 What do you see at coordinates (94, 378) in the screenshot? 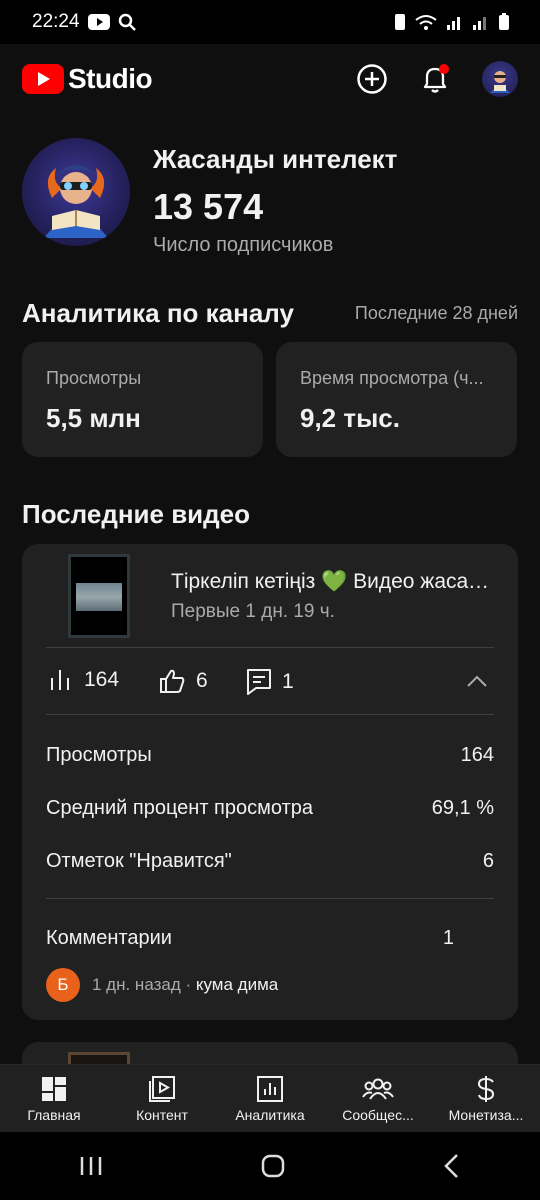
I see `views-card-label: Просмотры` at bounding box center [94, 378].